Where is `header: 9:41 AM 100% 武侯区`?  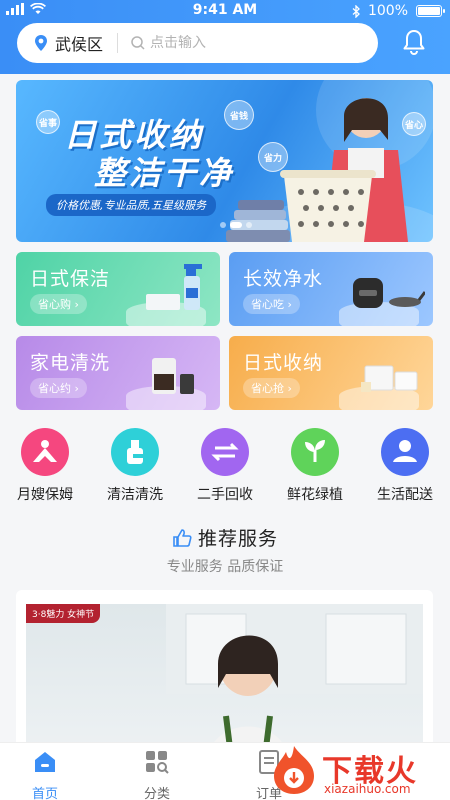 header: 9:41 AM 100% 武侯区 is located at coordinates (225, 37).